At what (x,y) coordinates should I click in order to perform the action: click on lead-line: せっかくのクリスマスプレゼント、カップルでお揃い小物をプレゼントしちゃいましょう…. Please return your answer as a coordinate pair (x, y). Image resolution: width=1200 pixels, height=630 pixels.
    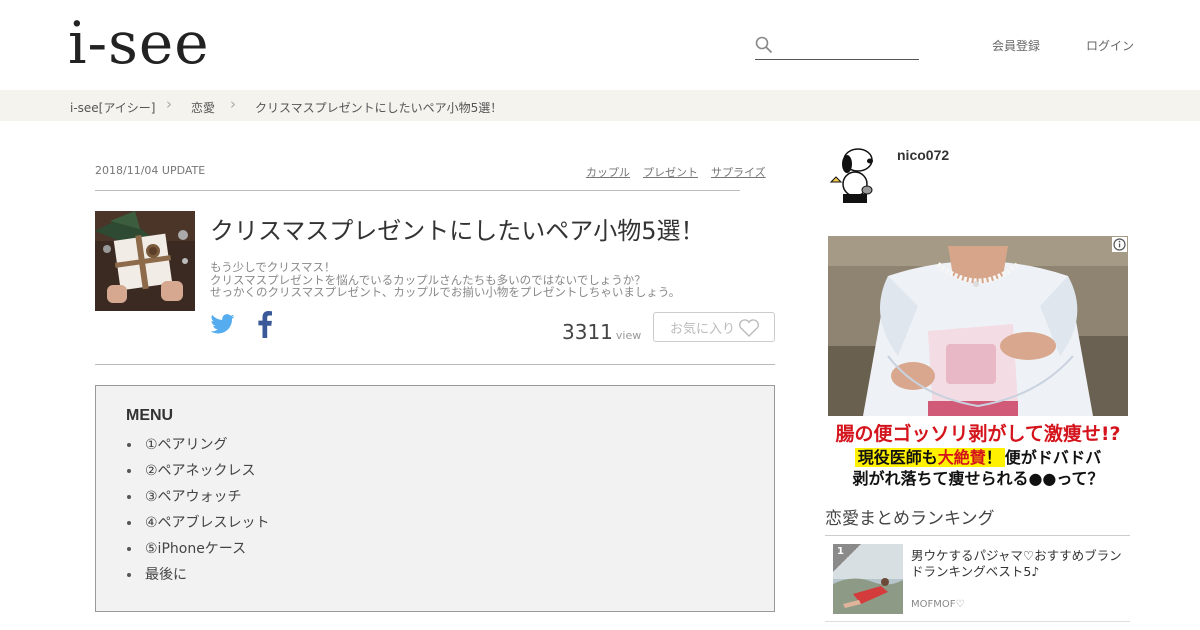
    Looking at the image, I should click on (445, 292).